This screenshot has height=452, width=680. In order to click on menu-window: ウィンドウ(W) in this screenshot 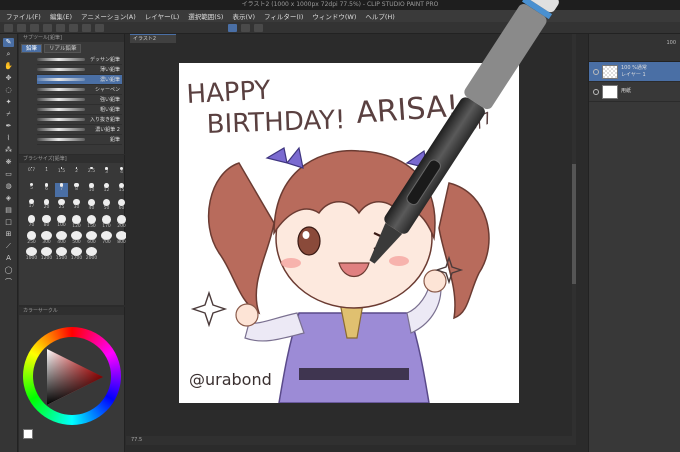, I will do `click(334, 16)`.